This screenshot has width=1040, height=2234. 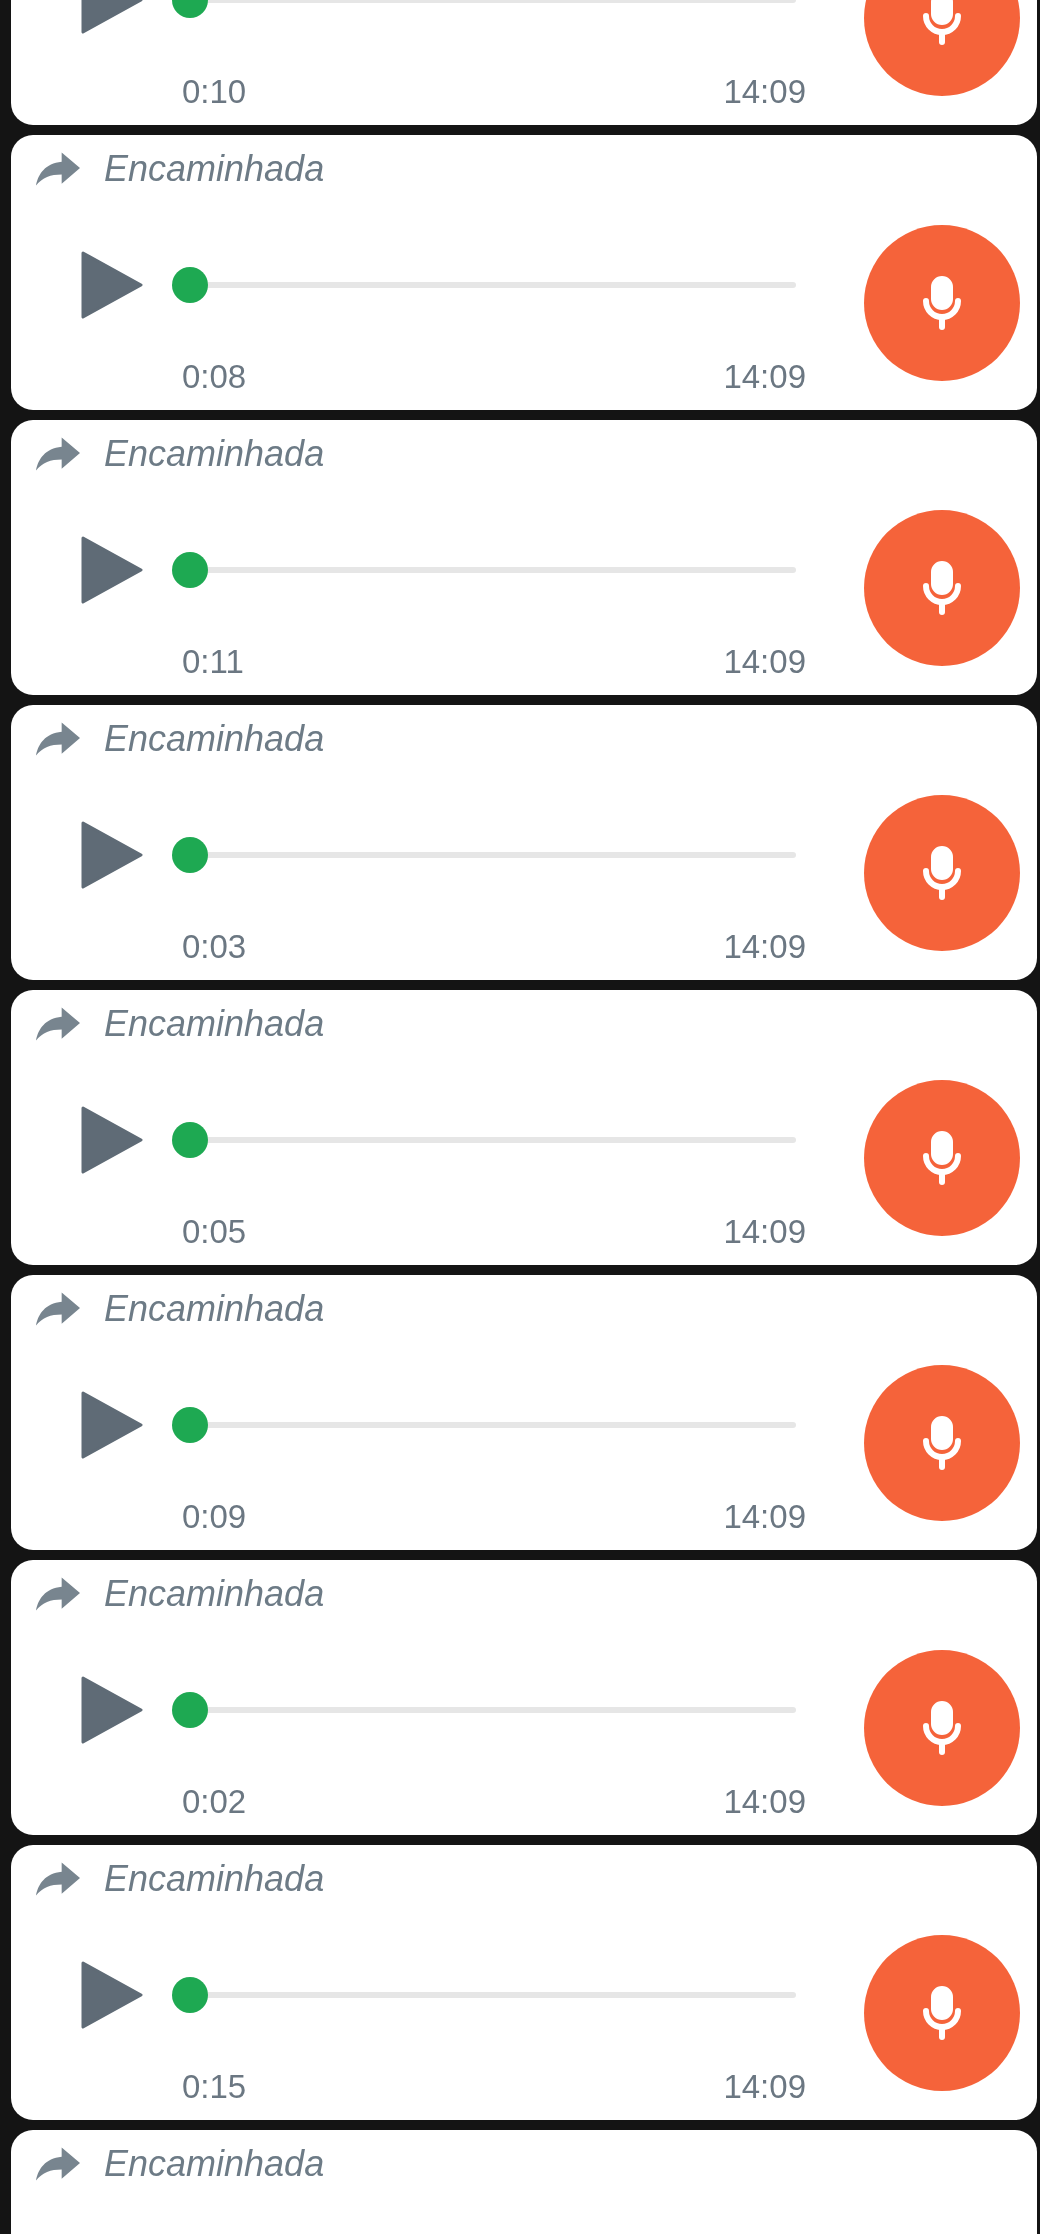 I want to click on duration: 0:08, so click(x=214, y=377).